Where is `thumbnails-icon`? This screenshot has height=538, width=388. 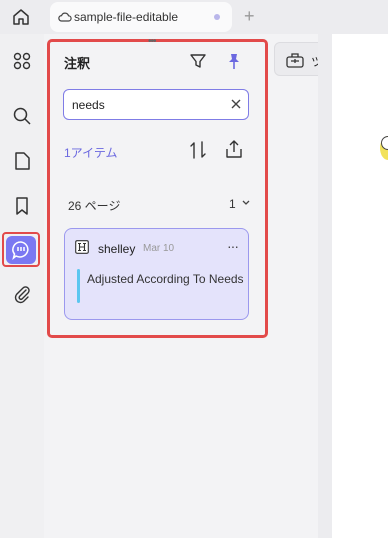
thumbnails-icon is located at coordinates (22, 61).